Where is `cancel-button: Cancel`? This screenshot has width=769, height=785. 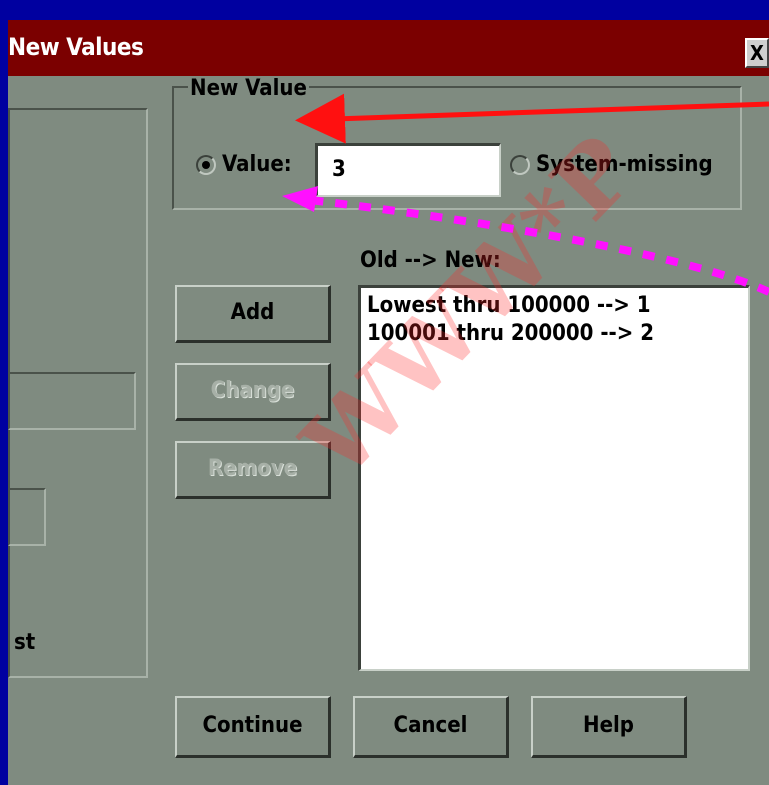
cancel-button: Cancel is located at coordinates (431, 727).